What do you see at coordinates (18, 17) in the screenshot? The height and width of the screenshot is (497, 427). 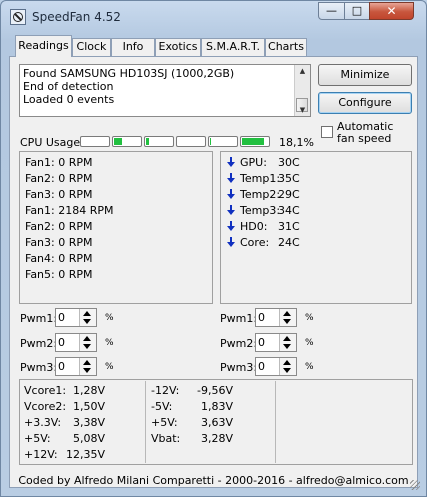 I see `speedfan-app-icon` at bounding box center [18, 17].